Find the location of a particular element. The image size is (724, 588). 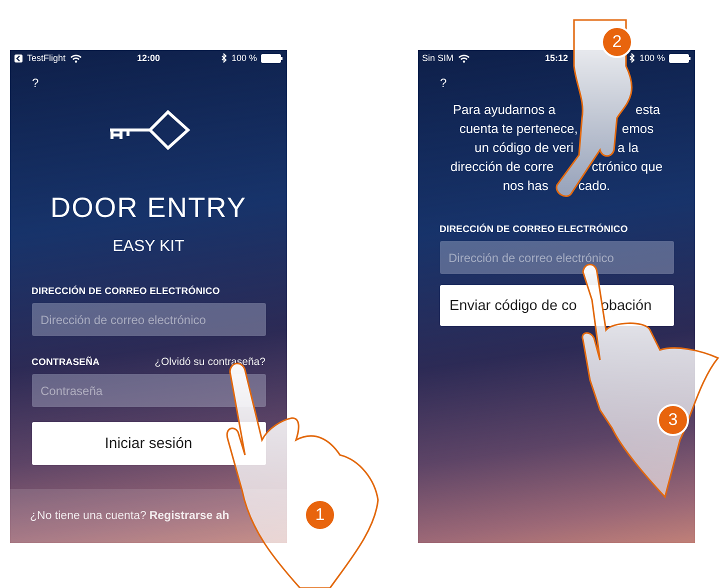

footer-text: ¿No tiene una cuenta? is located at coordinates (88, 516).